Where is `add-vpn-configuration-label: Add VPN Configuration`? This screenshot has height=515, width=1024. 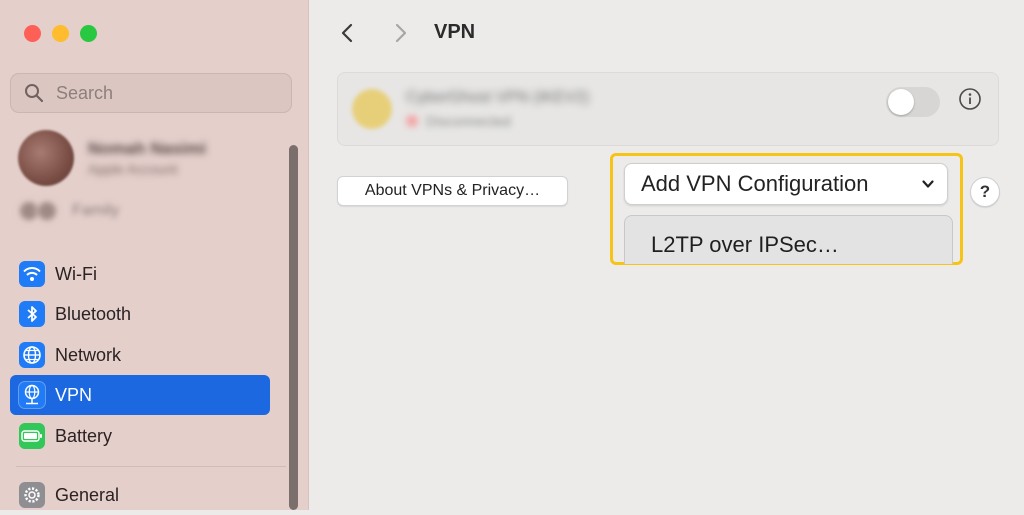
add-vpn-configuration-label: Add VPN Configuration is located at coordinates (755, 183).